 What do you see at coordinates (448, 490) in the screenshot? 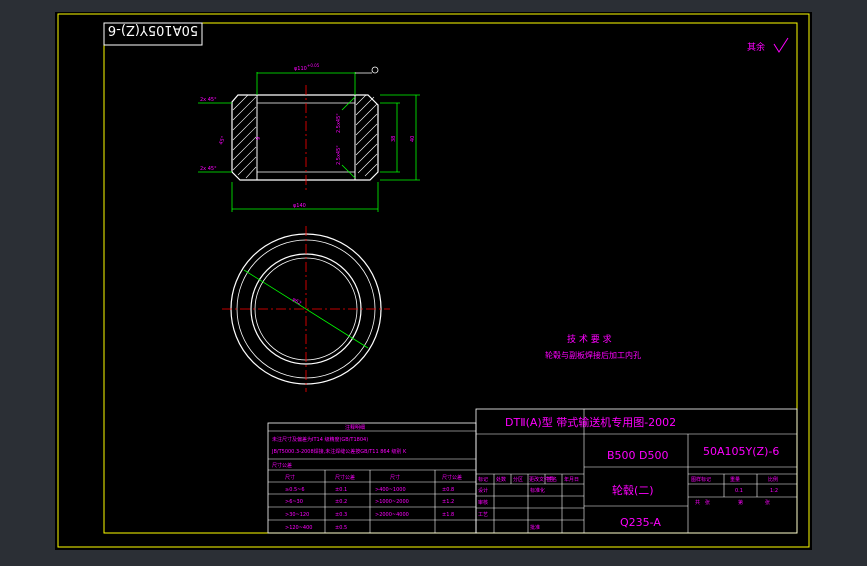
I see `notes-cell: ±0.8` at bounding box center [448, 490].